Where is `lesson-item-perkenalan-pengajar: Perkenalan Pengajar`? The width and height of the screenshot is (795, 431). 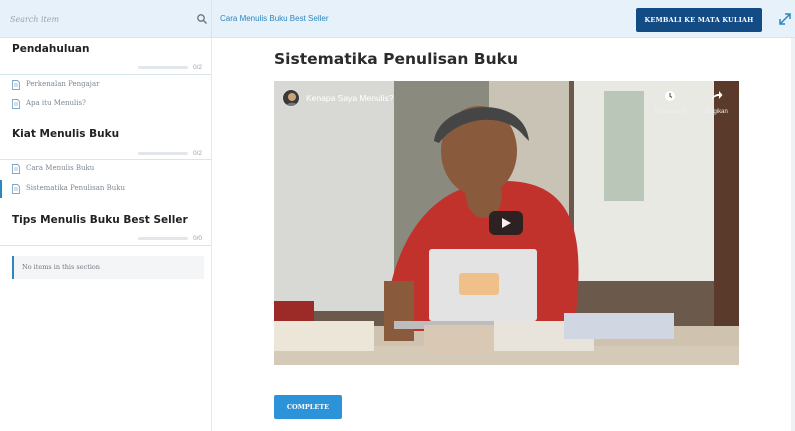
lesson-item-perkenalan-pengajar: Perkenalan Pengajar is located at coordinates (106, 85).